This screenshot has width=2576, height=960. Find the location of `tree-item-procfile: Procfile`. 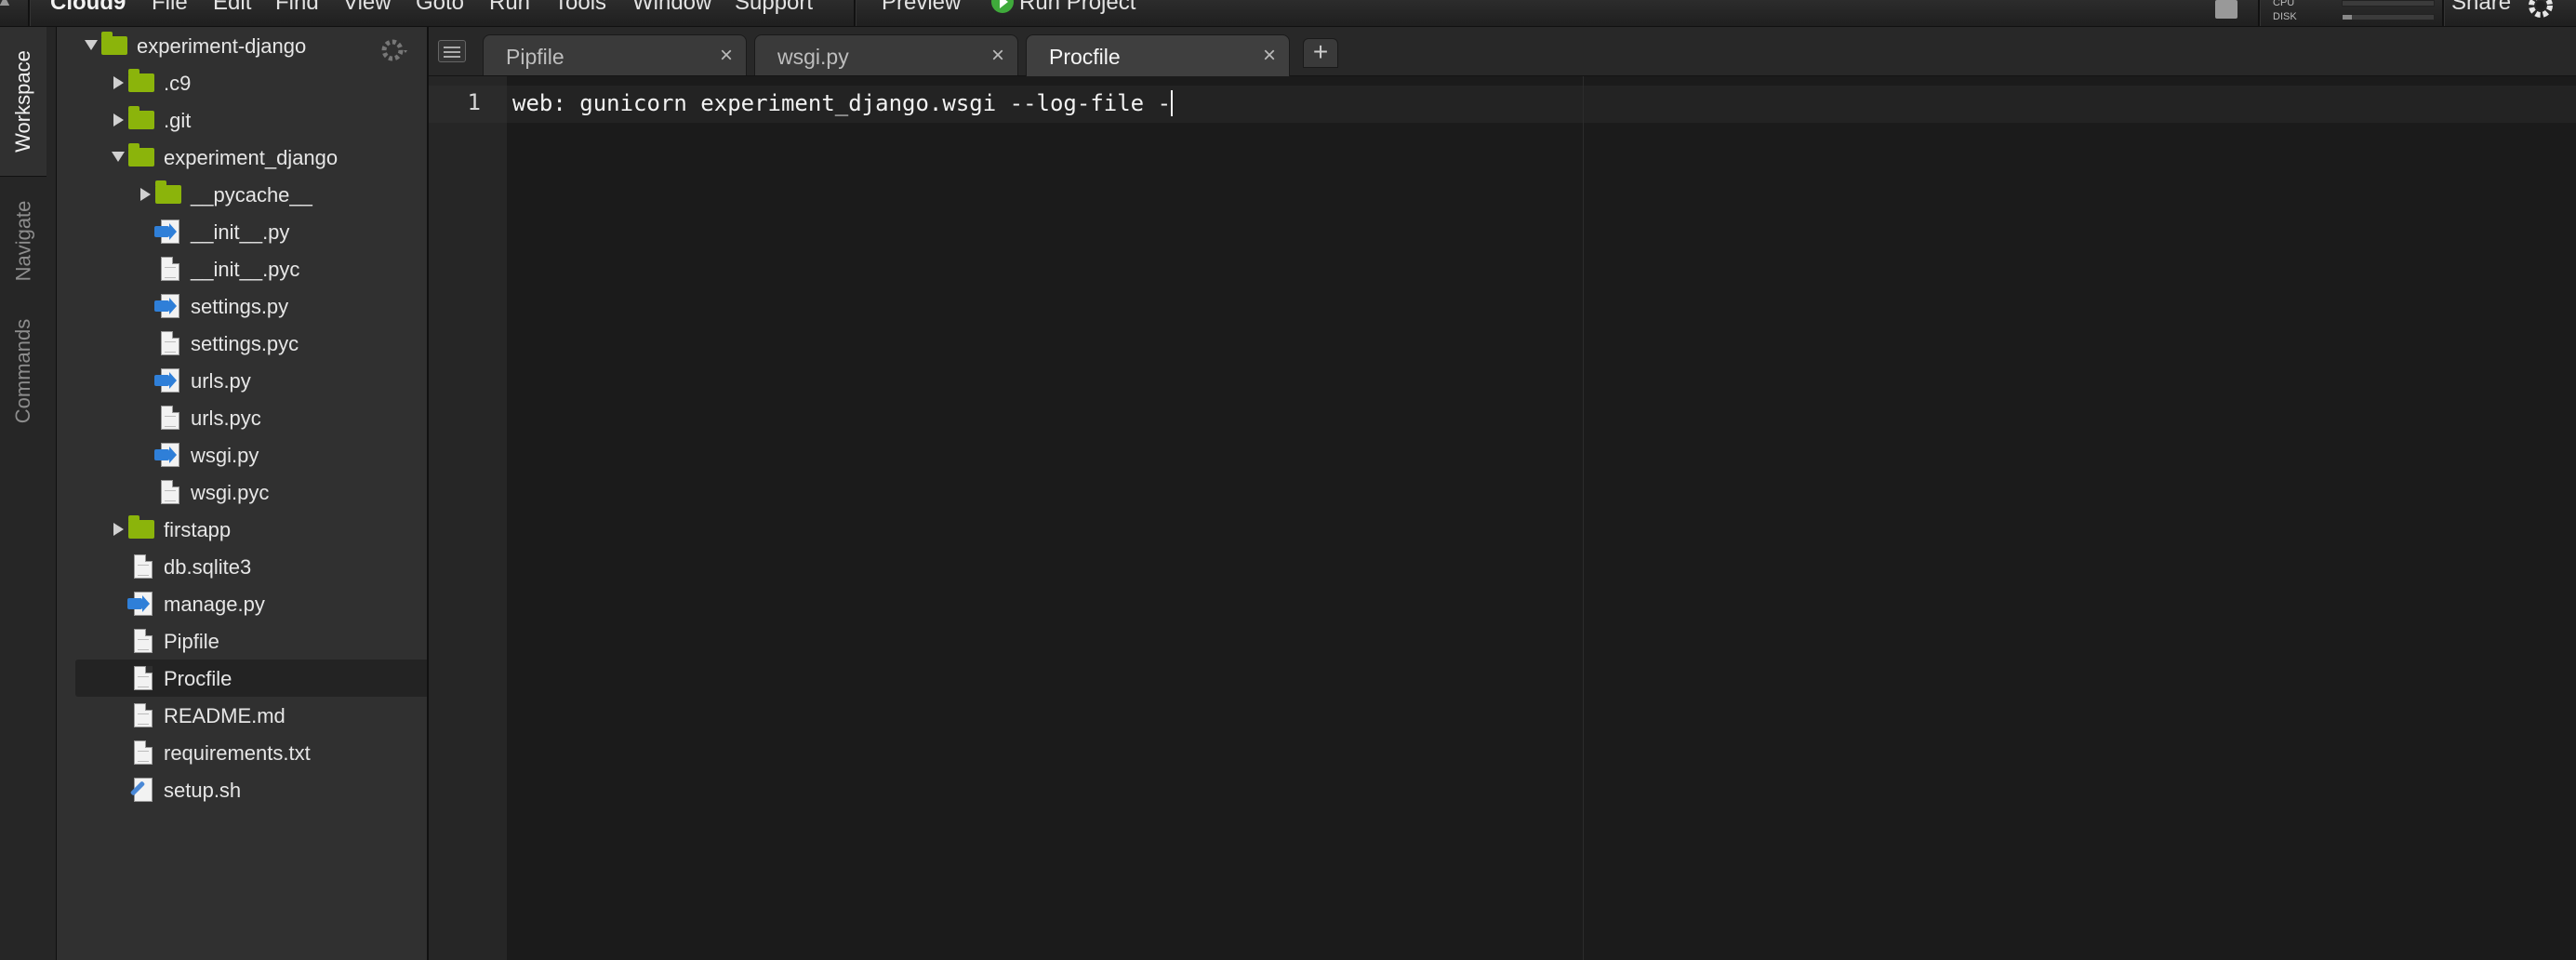

tree-item-procfile: Procfile is located at coordinates (251, 678).